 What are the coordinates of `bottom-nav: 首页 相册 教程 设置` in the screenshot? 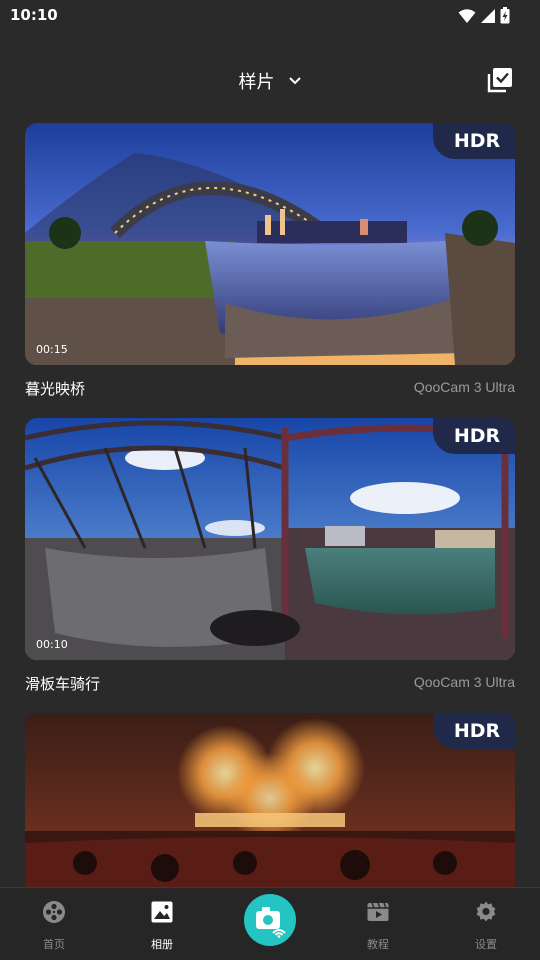 It's located at (270, 923).